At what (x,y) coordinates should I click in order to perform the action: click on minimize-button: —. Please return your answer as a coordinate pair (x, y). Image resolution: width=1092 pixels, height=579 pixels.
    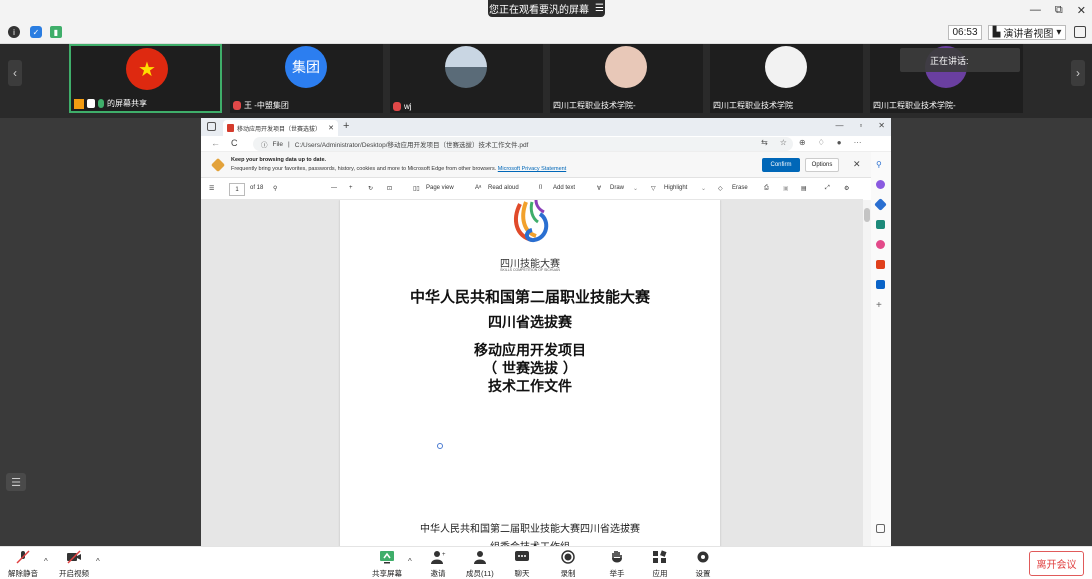
    Looking at the image, I should click on (1035, 10).